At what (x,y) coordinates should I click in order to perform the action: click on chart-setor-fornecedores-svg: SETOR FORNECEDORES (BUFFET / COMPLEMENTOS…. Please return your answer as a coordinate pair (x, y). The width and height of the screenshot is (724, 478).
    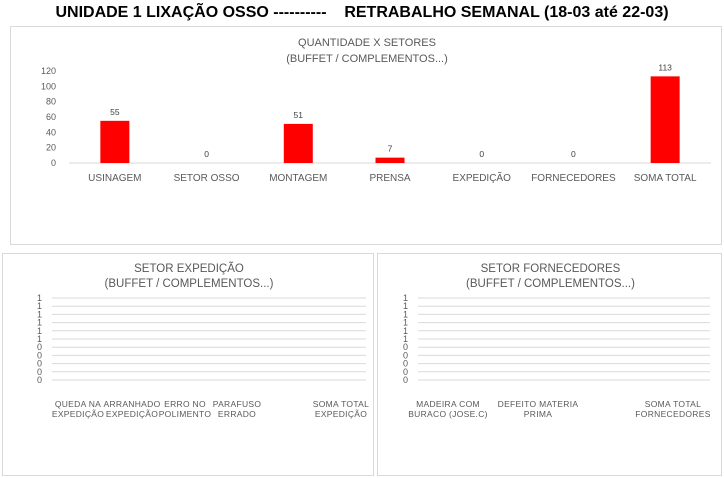
    Looking at the image, I should click on (556, 341).